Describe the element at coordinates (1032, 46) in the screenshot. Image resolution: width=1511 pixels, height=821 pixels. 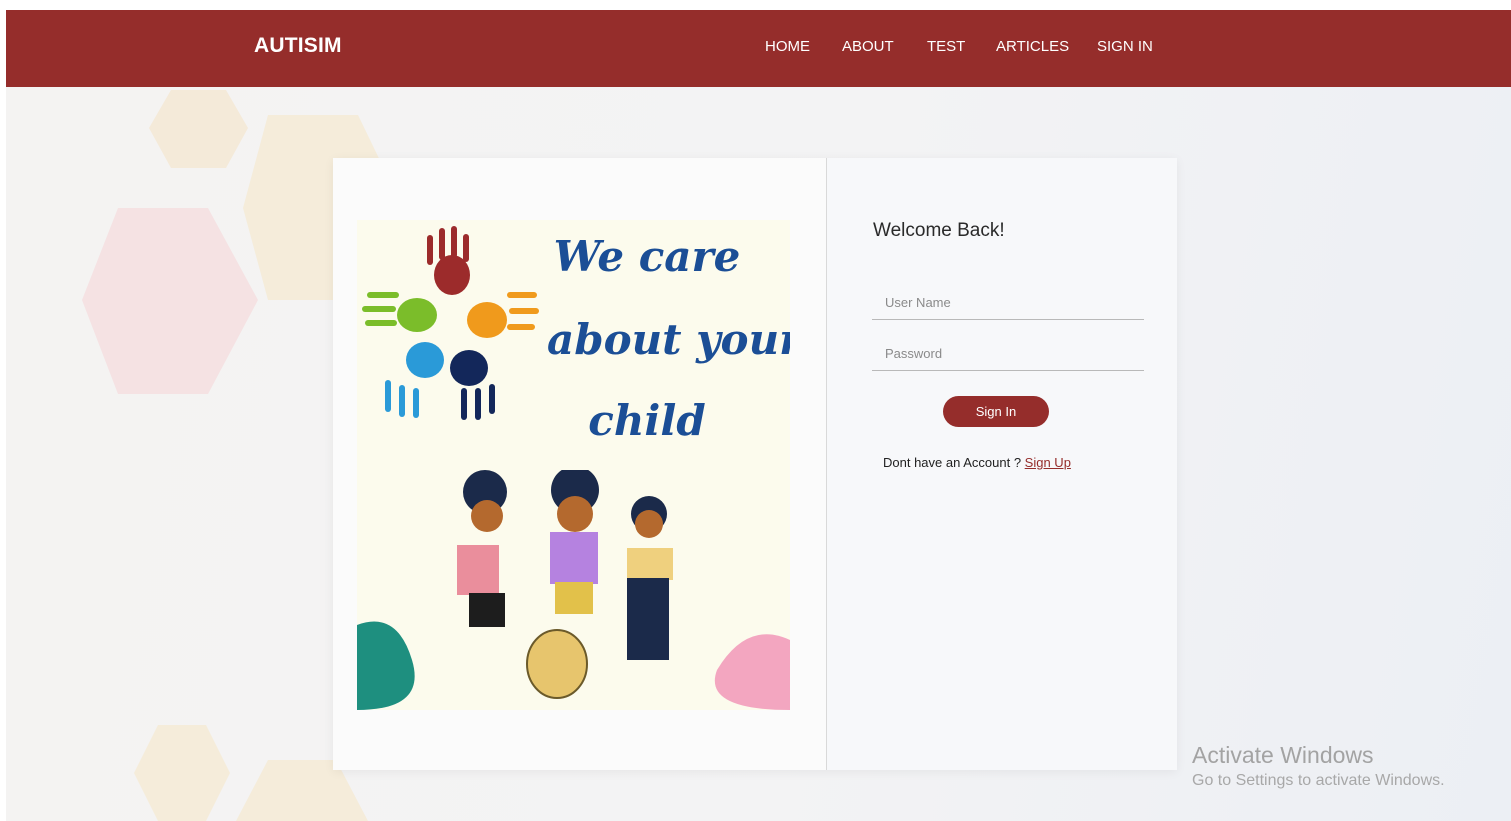
I see `nav-articles: ARTICLES` at that location.